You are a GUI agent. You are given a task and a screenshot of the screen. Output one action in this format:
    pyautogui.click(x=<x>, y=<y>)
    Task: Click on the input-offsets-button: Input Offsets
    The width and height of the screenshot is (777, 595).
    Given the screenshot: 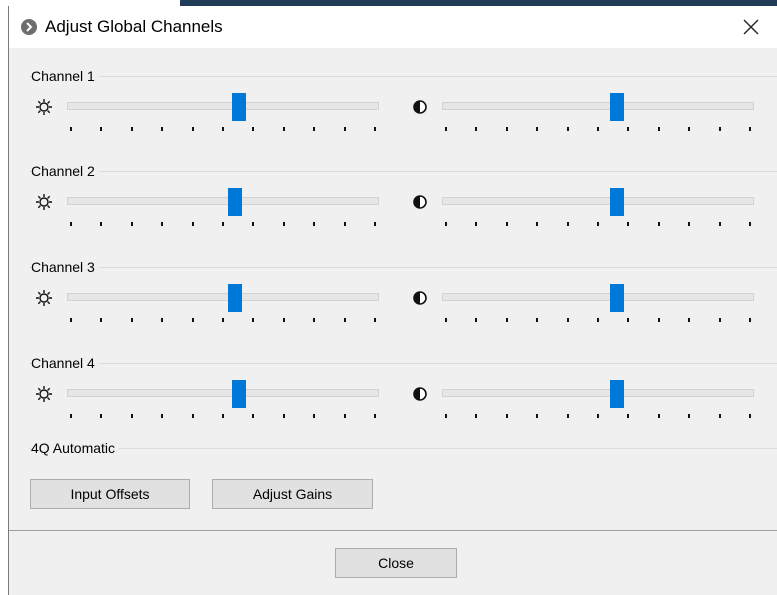 What is the action you would take?
    pyautogui.click(x=110, y=494)
    